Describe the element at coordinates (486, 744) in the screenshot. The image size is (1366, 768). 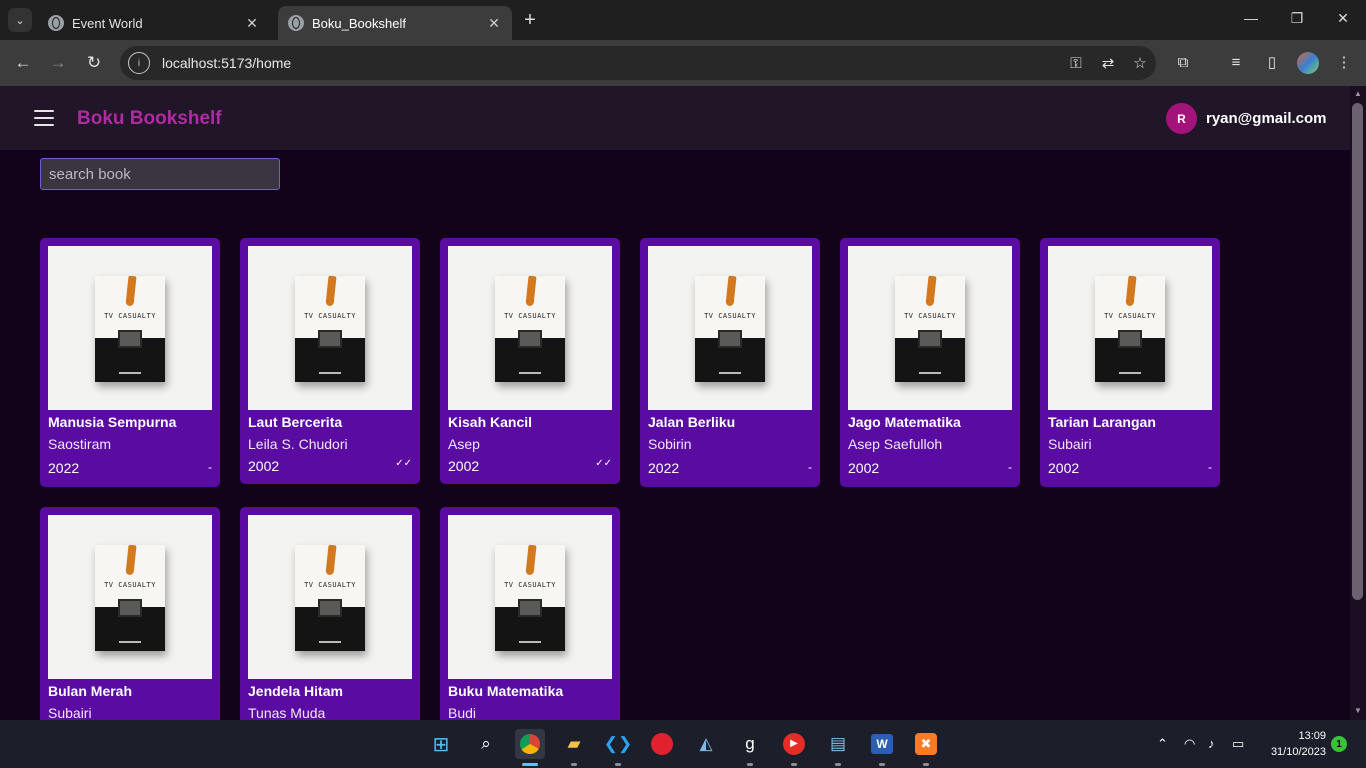
I see `search-icon: ⌕` at that location.